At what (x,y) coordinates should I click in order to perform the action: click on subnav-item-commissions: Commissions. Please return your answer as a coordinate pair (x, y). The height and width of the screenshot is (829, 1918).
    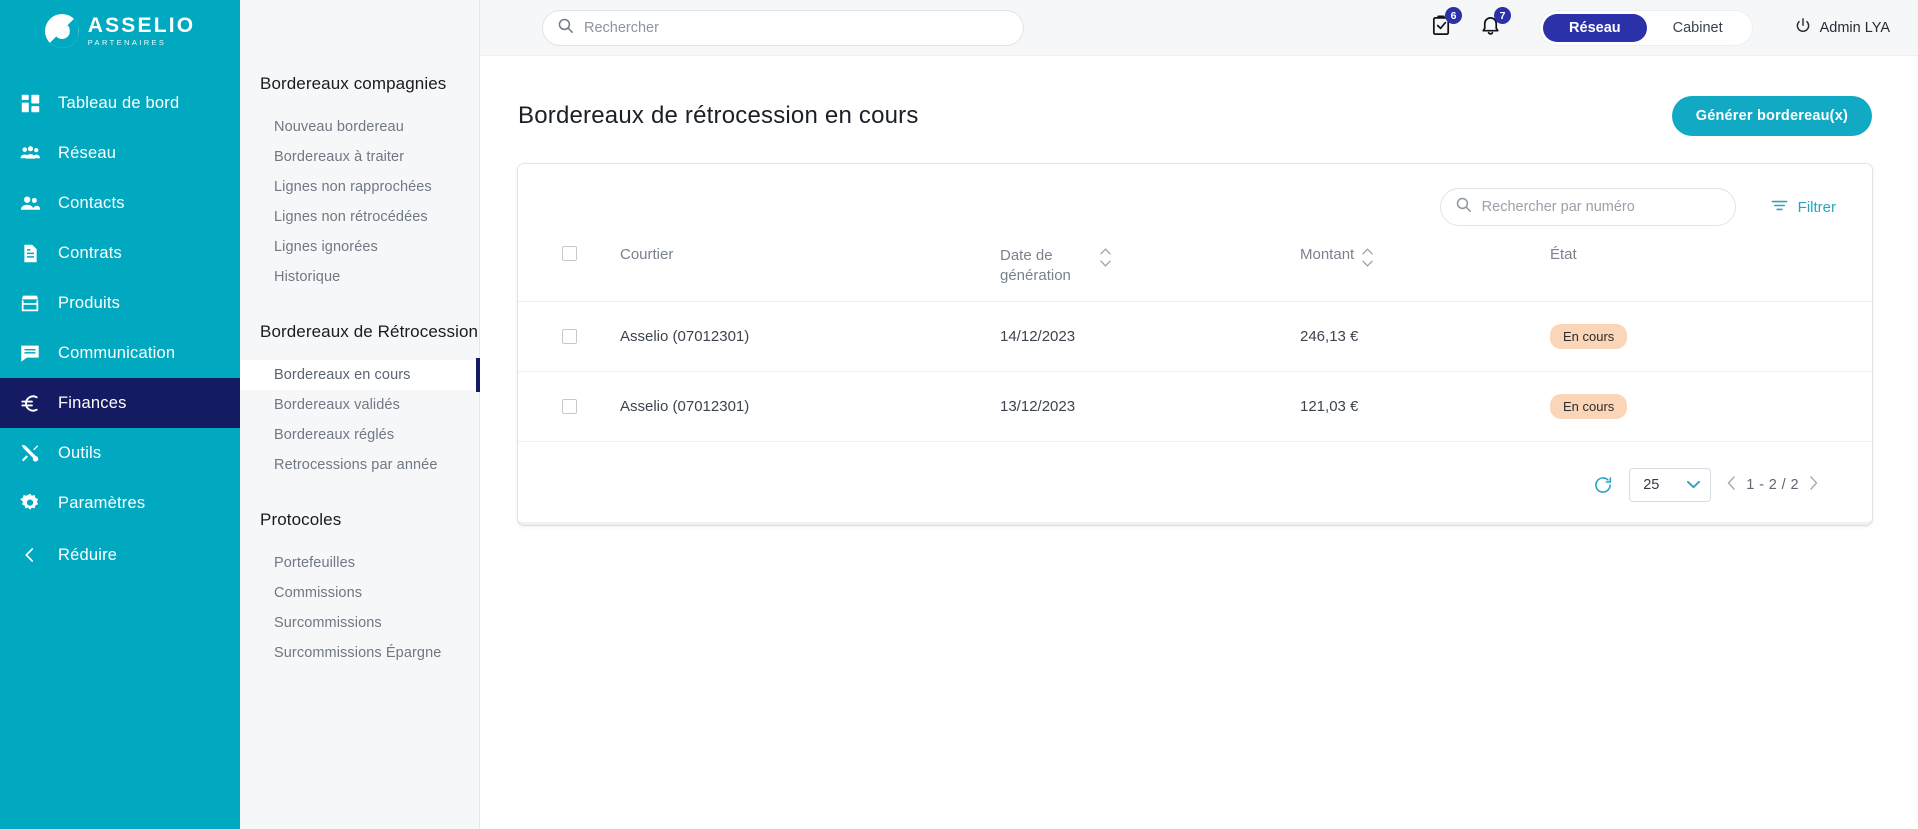
    Looking at the image, I should click on (359, 593).